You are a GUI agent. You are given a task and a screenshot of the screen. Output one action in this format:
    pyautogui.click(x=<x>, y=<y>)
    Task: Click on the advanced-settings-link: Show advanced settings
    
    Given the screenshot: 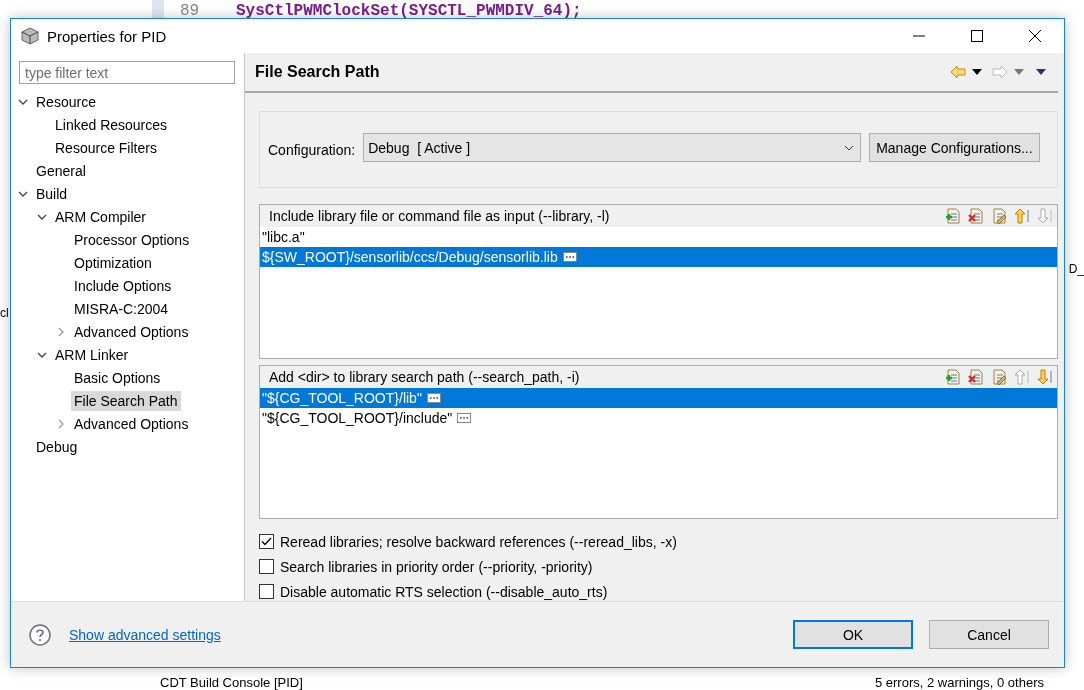 What is the action you would take?
    pyautogui.click(x=423, y=634)
    